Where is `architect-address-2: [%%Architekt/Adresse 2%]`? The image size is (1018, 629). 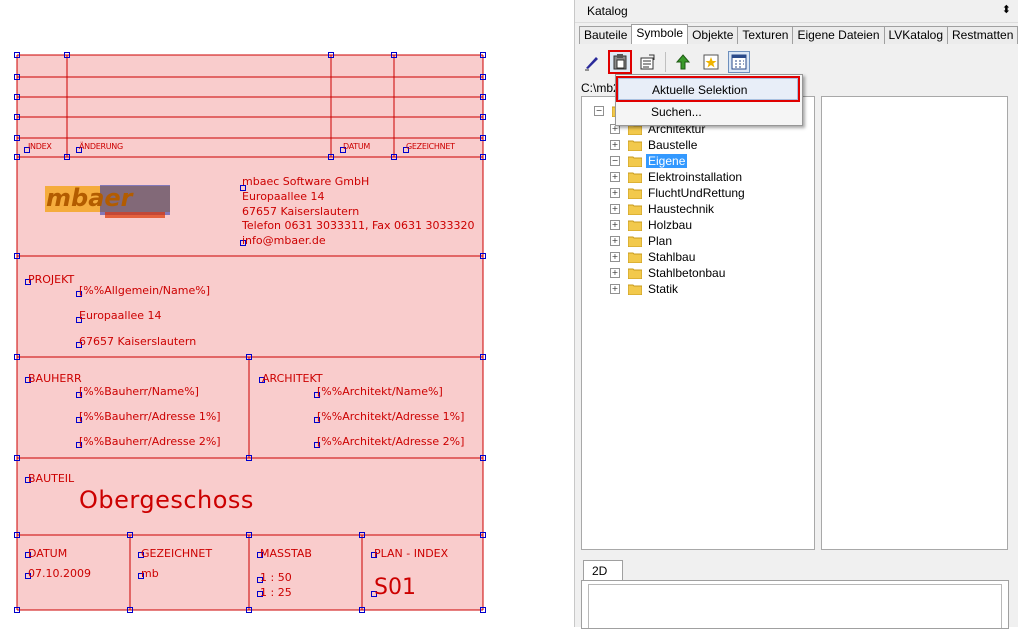
architect-address-2: [%%Architekt/Adresse 2%] is located at coordinates (391, 441).